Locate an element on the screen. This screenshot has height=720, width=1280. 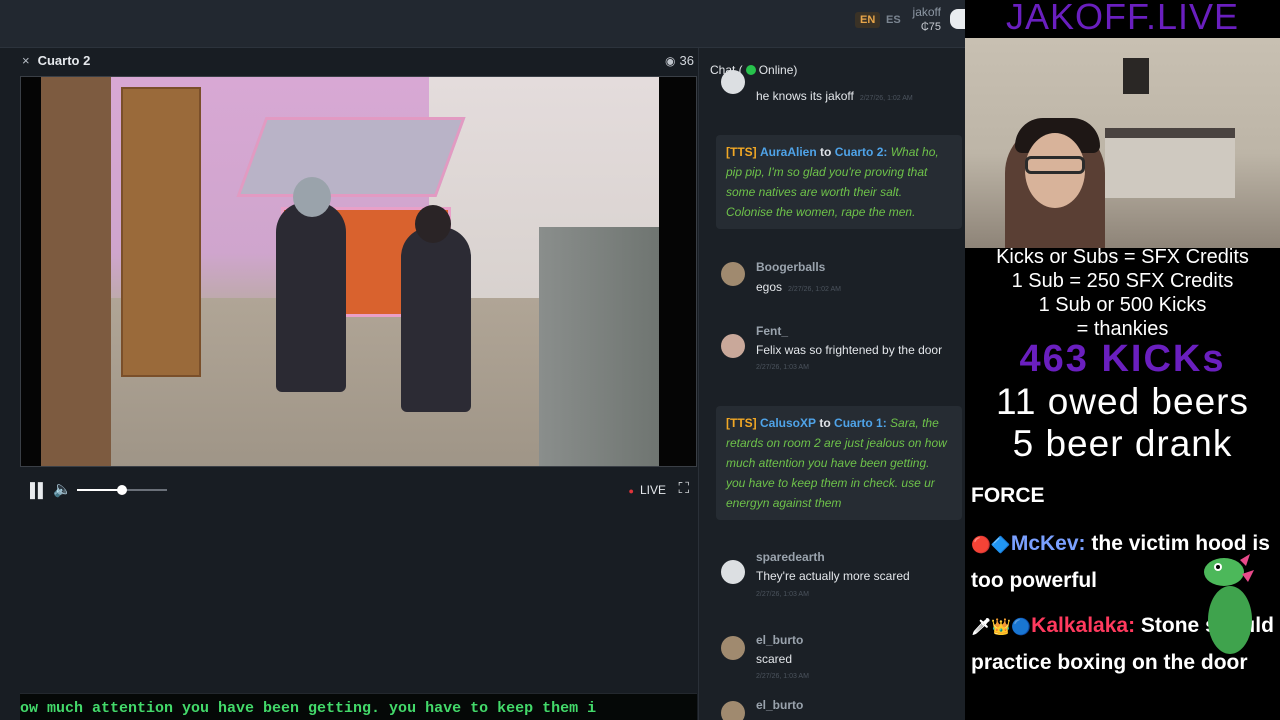
chat-message-text: he knows its jakoff is located at coordinates (805, 96).